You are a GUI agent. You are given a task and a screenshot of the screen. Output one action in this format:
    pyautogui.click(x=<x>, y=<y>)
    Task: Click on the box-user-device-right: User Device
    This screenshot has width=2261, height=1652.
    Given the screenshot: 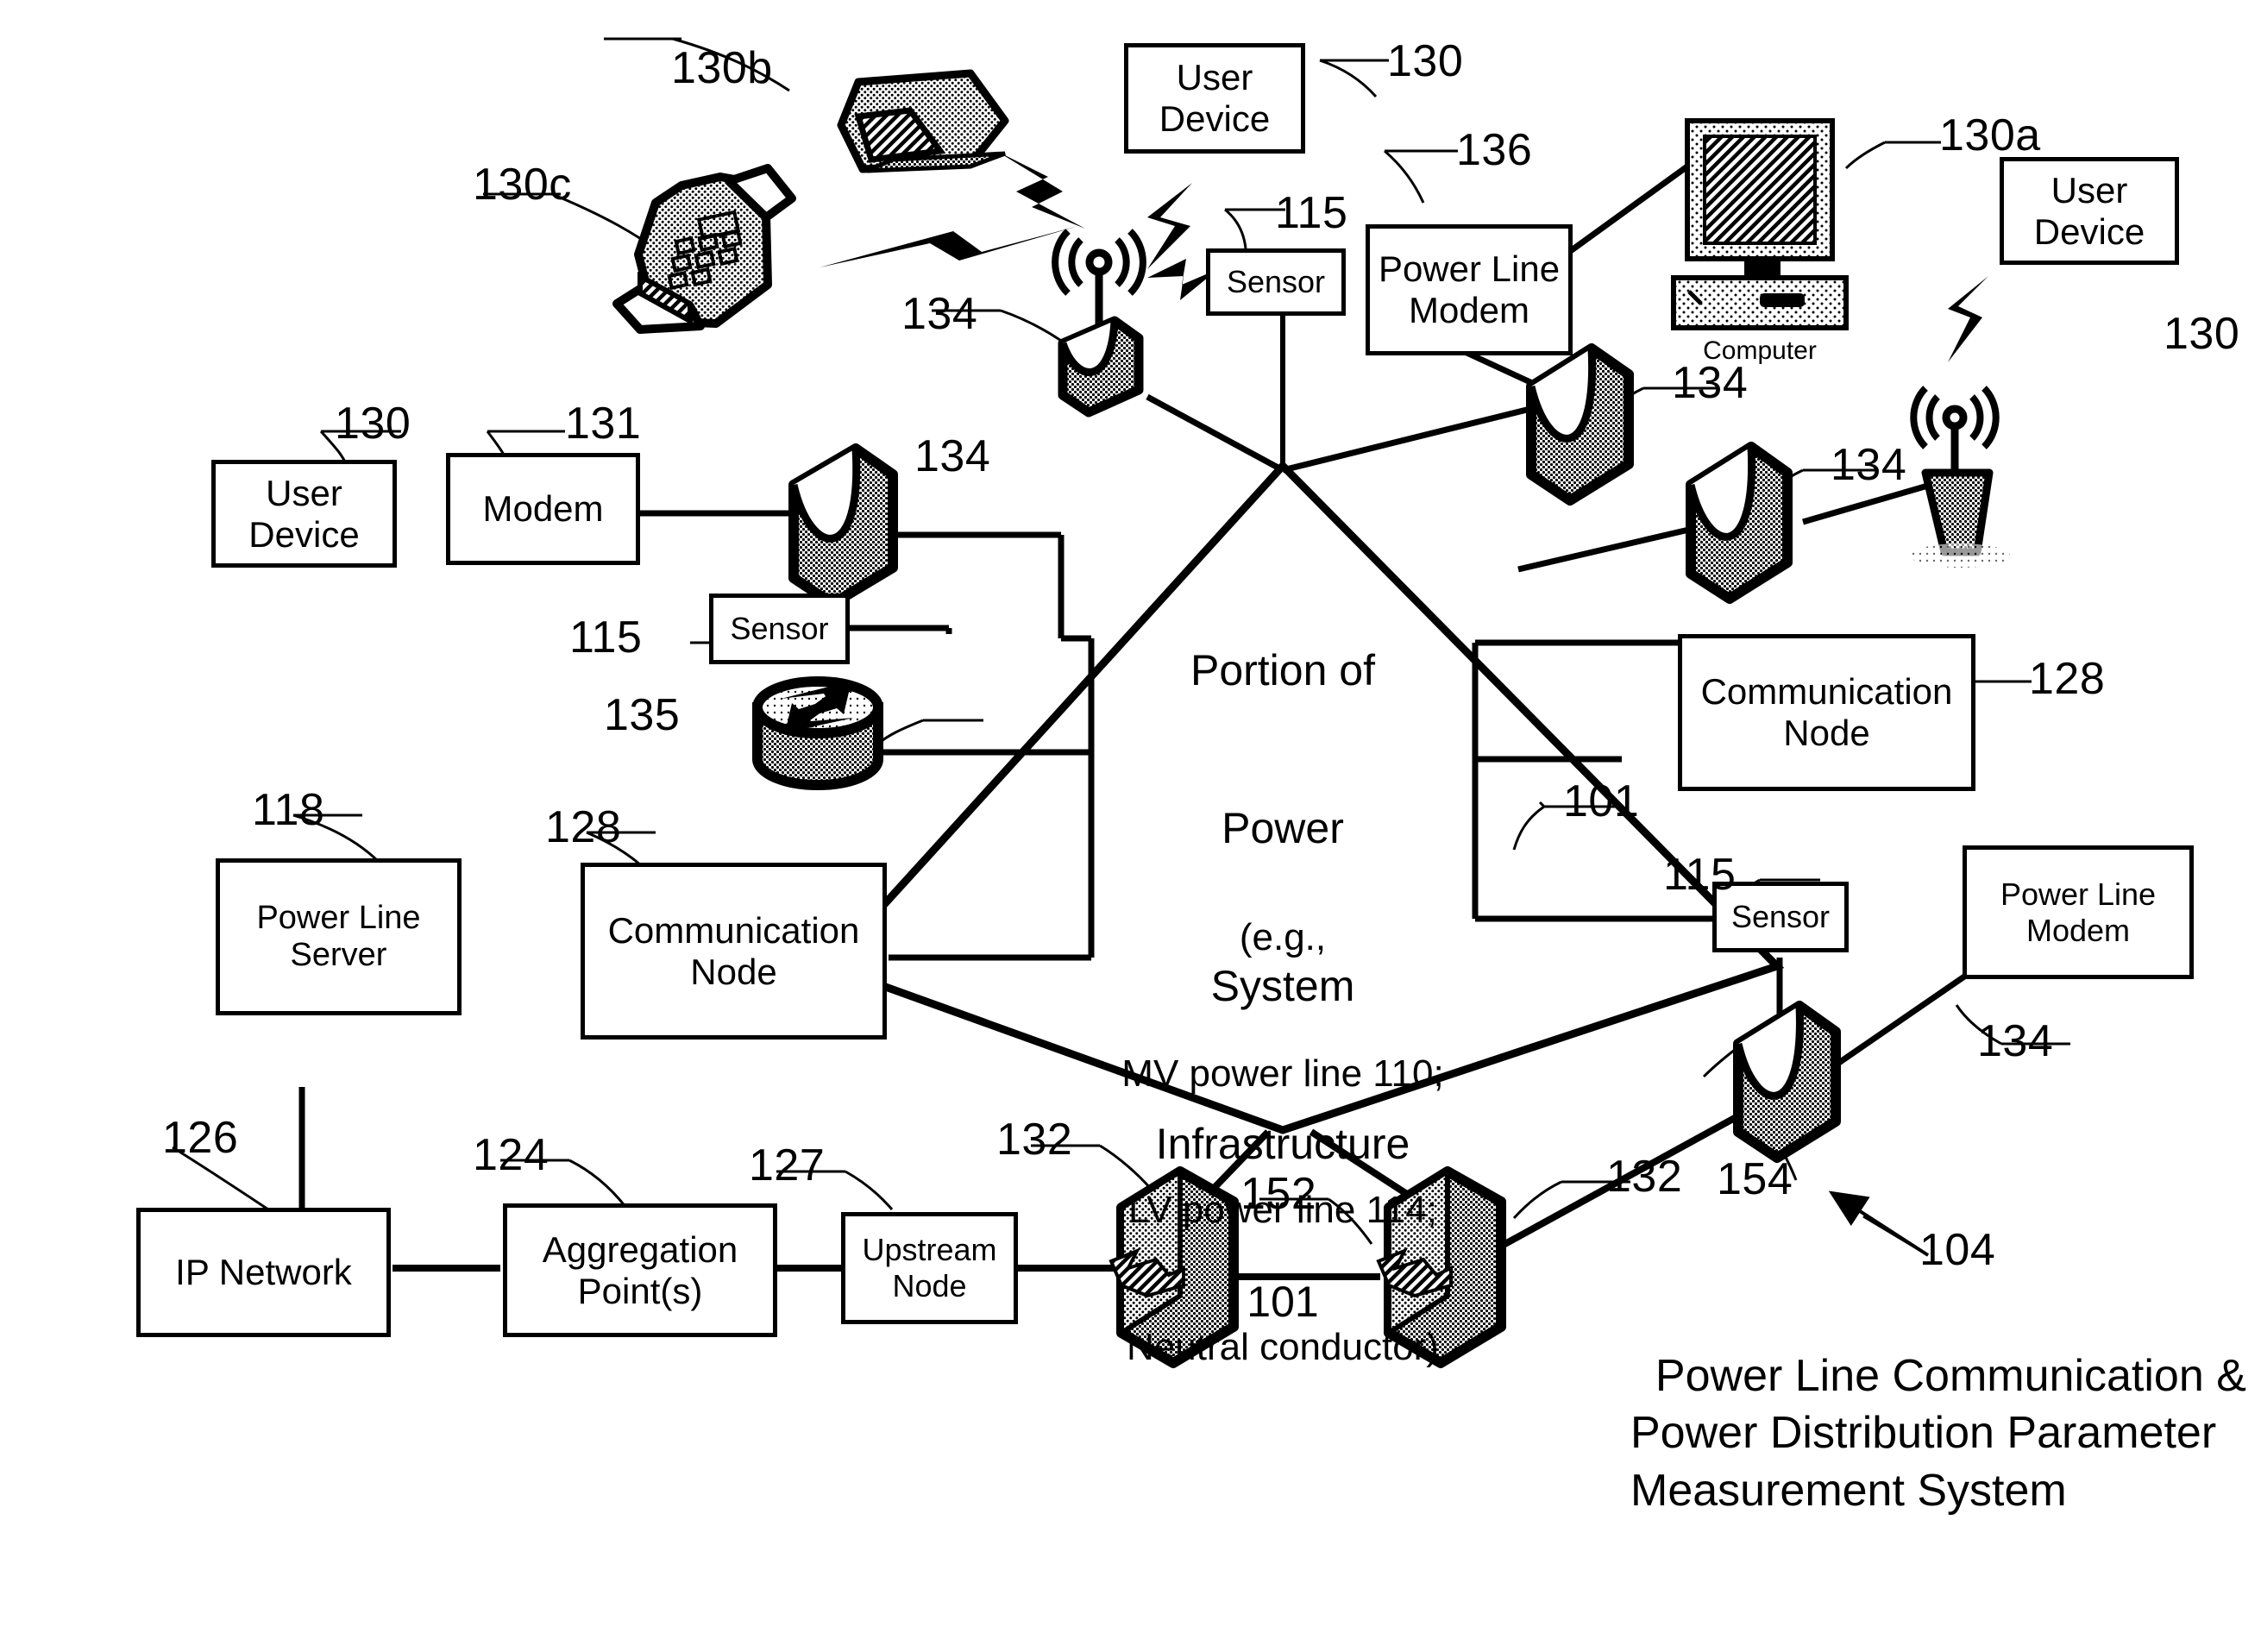 What is the action you would take?
    pyautogui.click(x=2089, y=211)
    